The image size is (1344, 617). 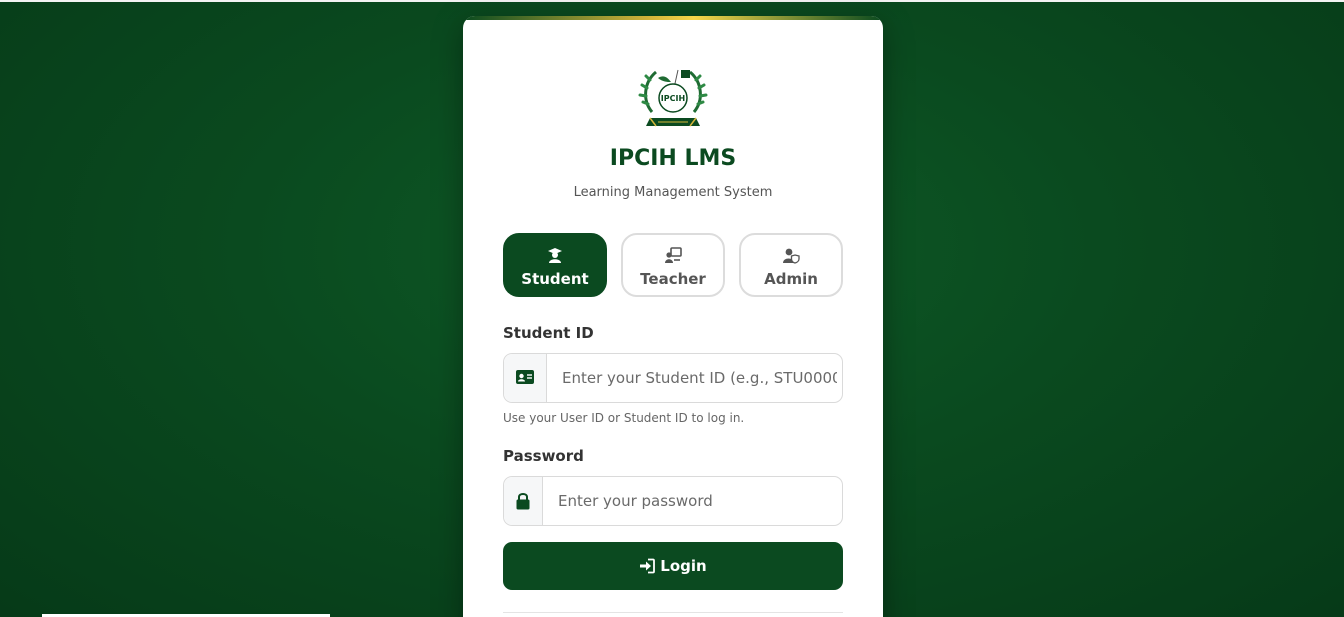 I want to click on login-button: Login, so click(x=673, y=566).